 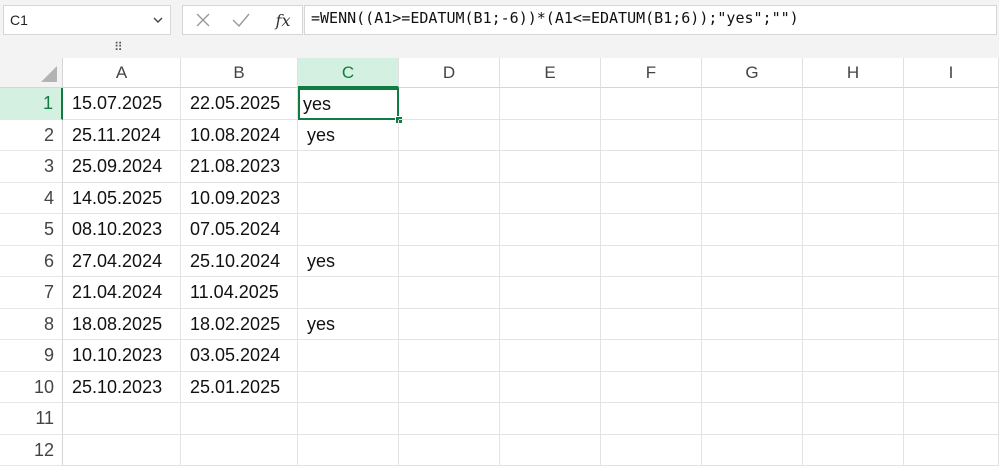 I want to click on cell-f8, so click(x=651, y=325).